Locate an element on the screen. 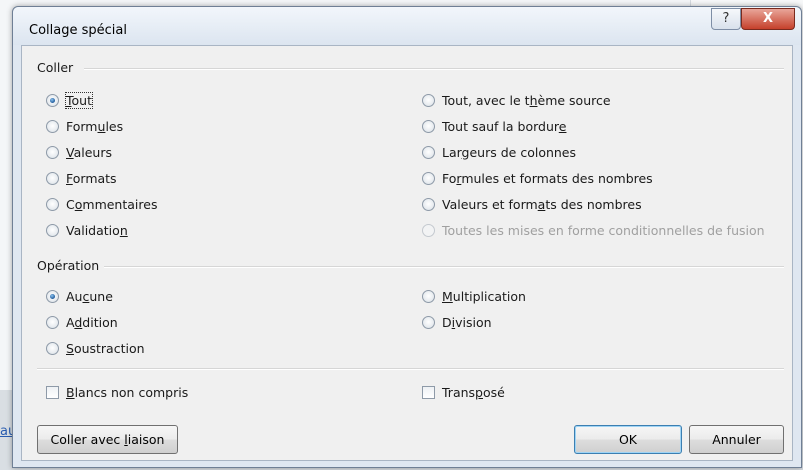 This screenshot has width=803, height=470. paste-group-label: Coller is located at coordinates (55, 67).